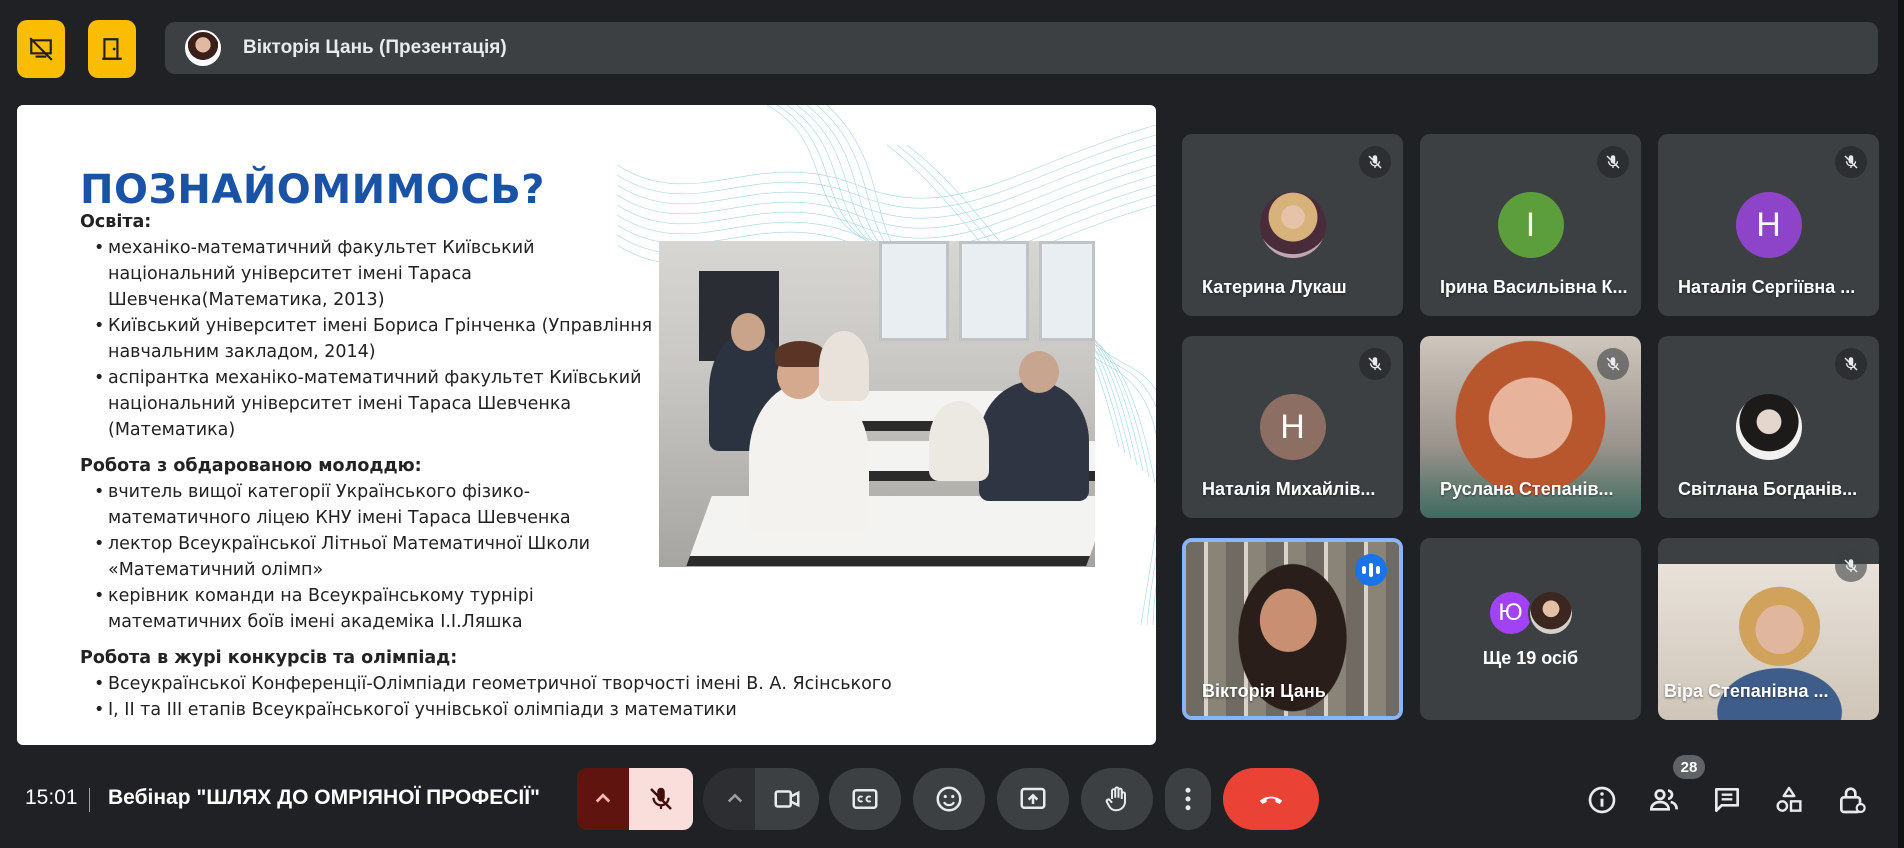  I want to click on presentation-off-icon, so click(41, 49).